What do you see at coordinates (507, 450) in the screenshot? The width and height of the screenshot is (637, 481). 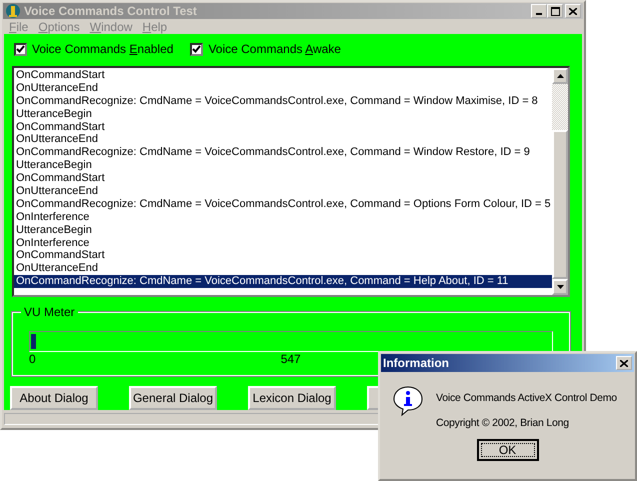 I see `ok-button: OK` at bounding box center [507, 450].